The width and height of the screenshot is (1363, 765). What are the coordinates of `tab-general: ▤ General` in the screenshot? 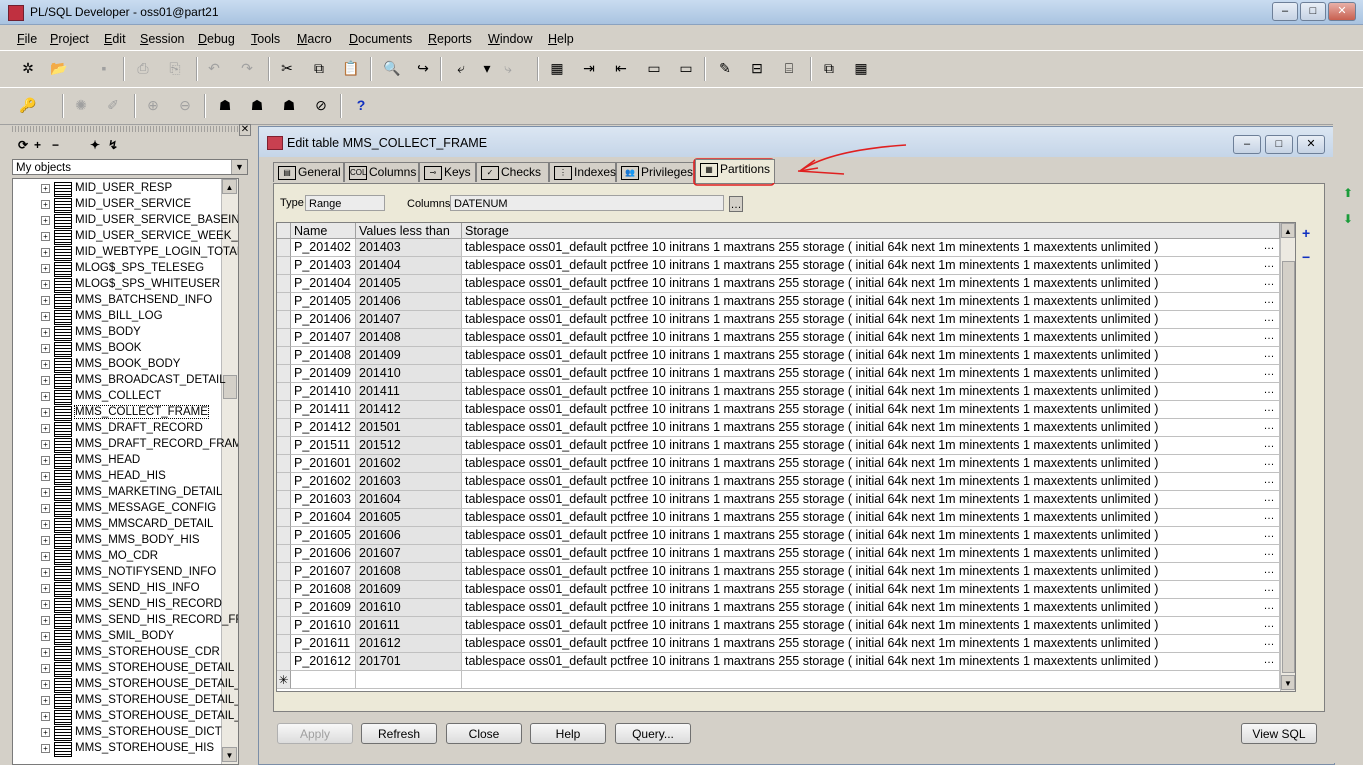 It's located at (308, 172).